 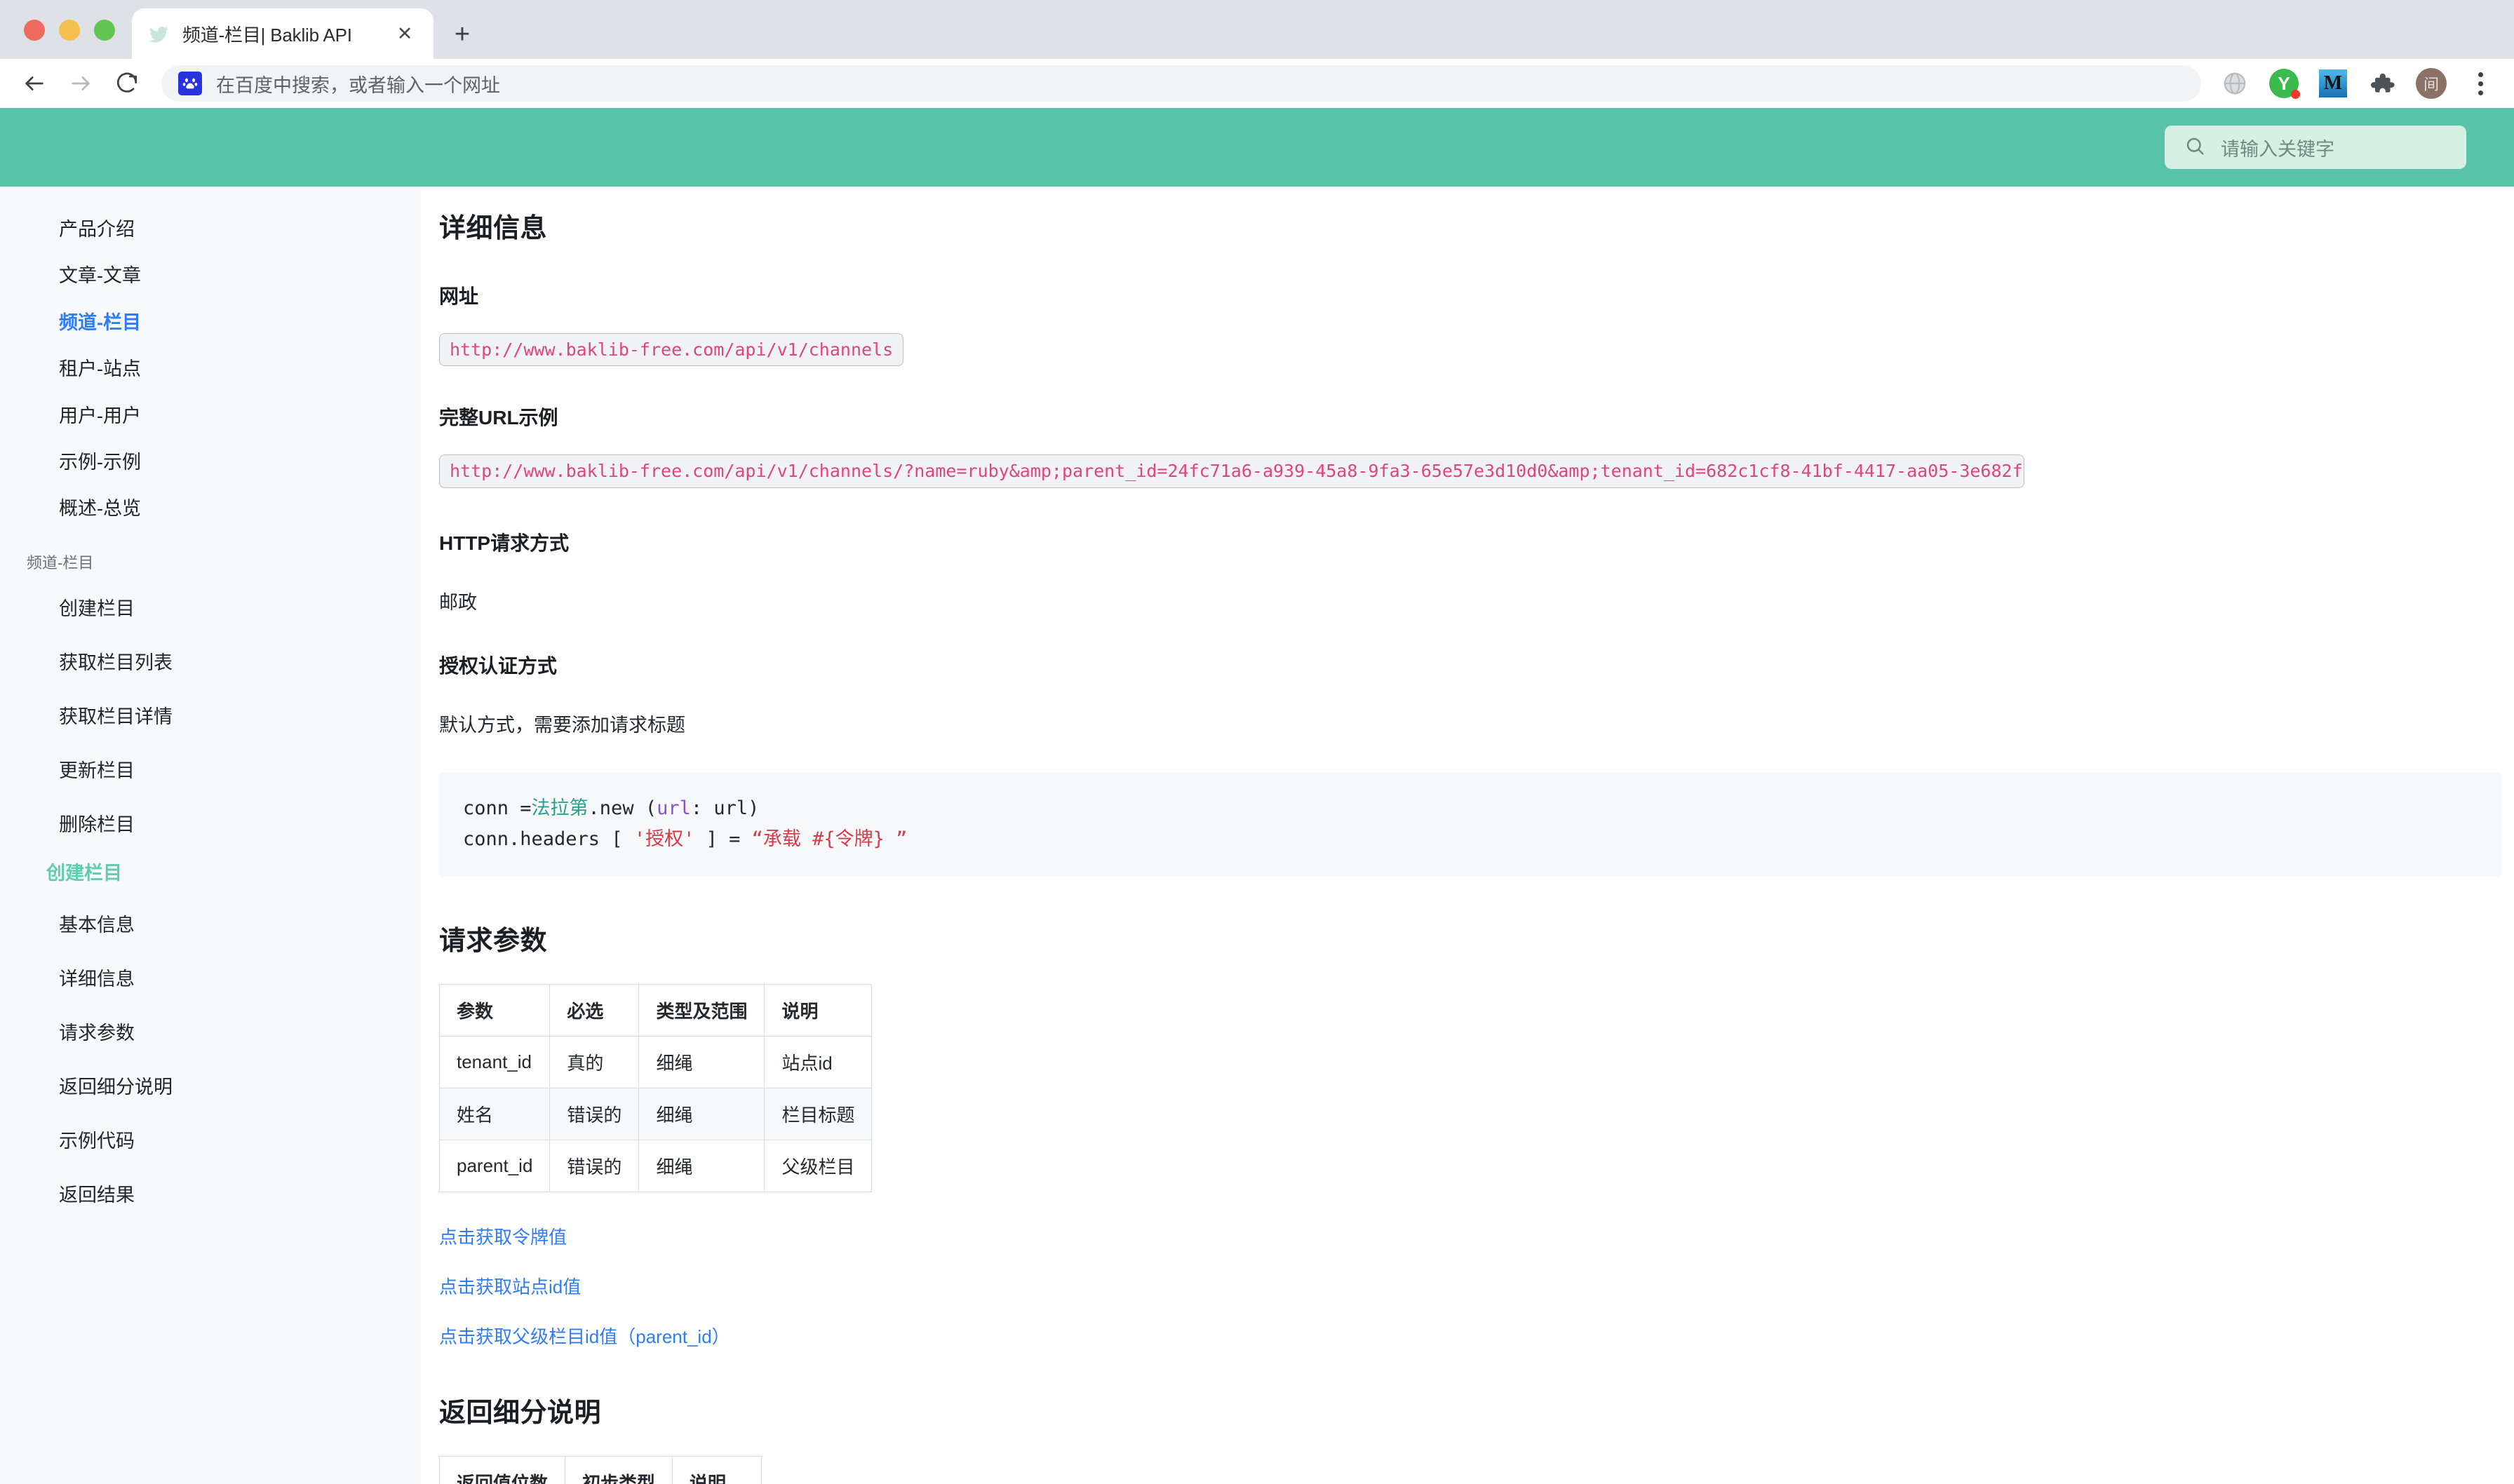 I want to click on sidebar-anchor-sample-code: 示例代码, so click(x=211, y=1139).